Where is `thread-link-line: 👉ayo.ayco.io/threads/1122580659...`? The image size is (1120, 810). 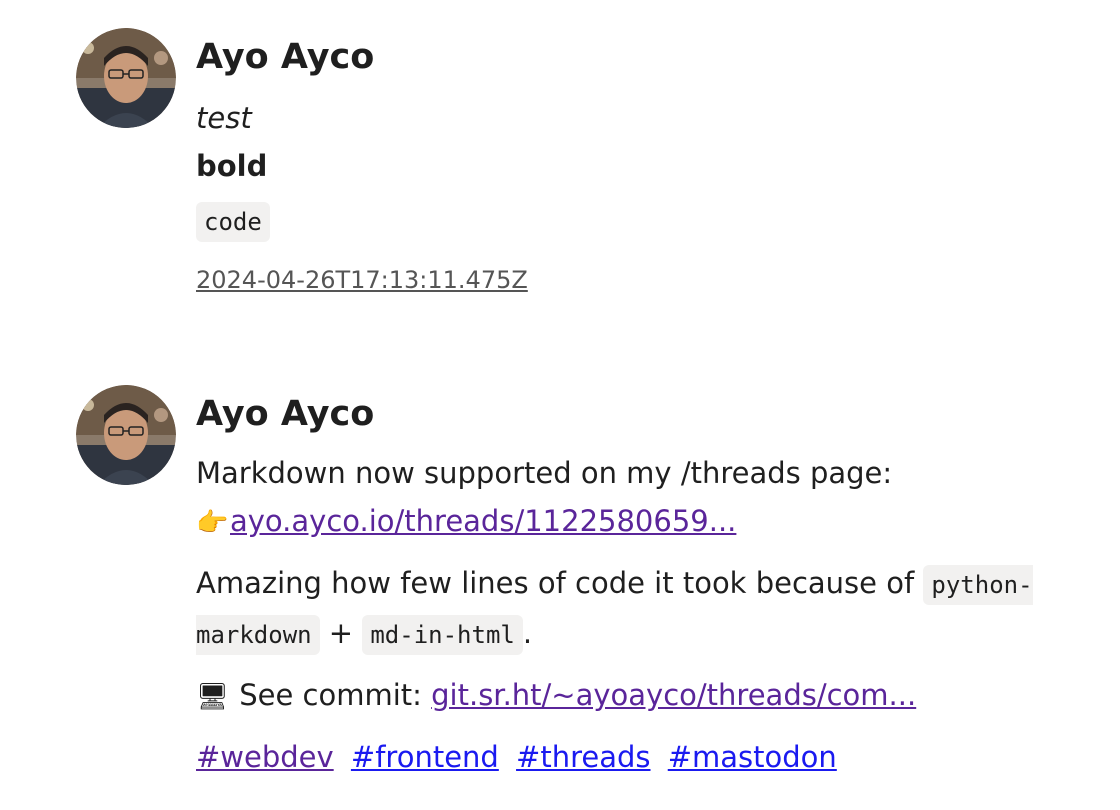
thread-link-line: 👉ayo.ayco.io/threads/1122580659... is located at coordinates (616, 522).